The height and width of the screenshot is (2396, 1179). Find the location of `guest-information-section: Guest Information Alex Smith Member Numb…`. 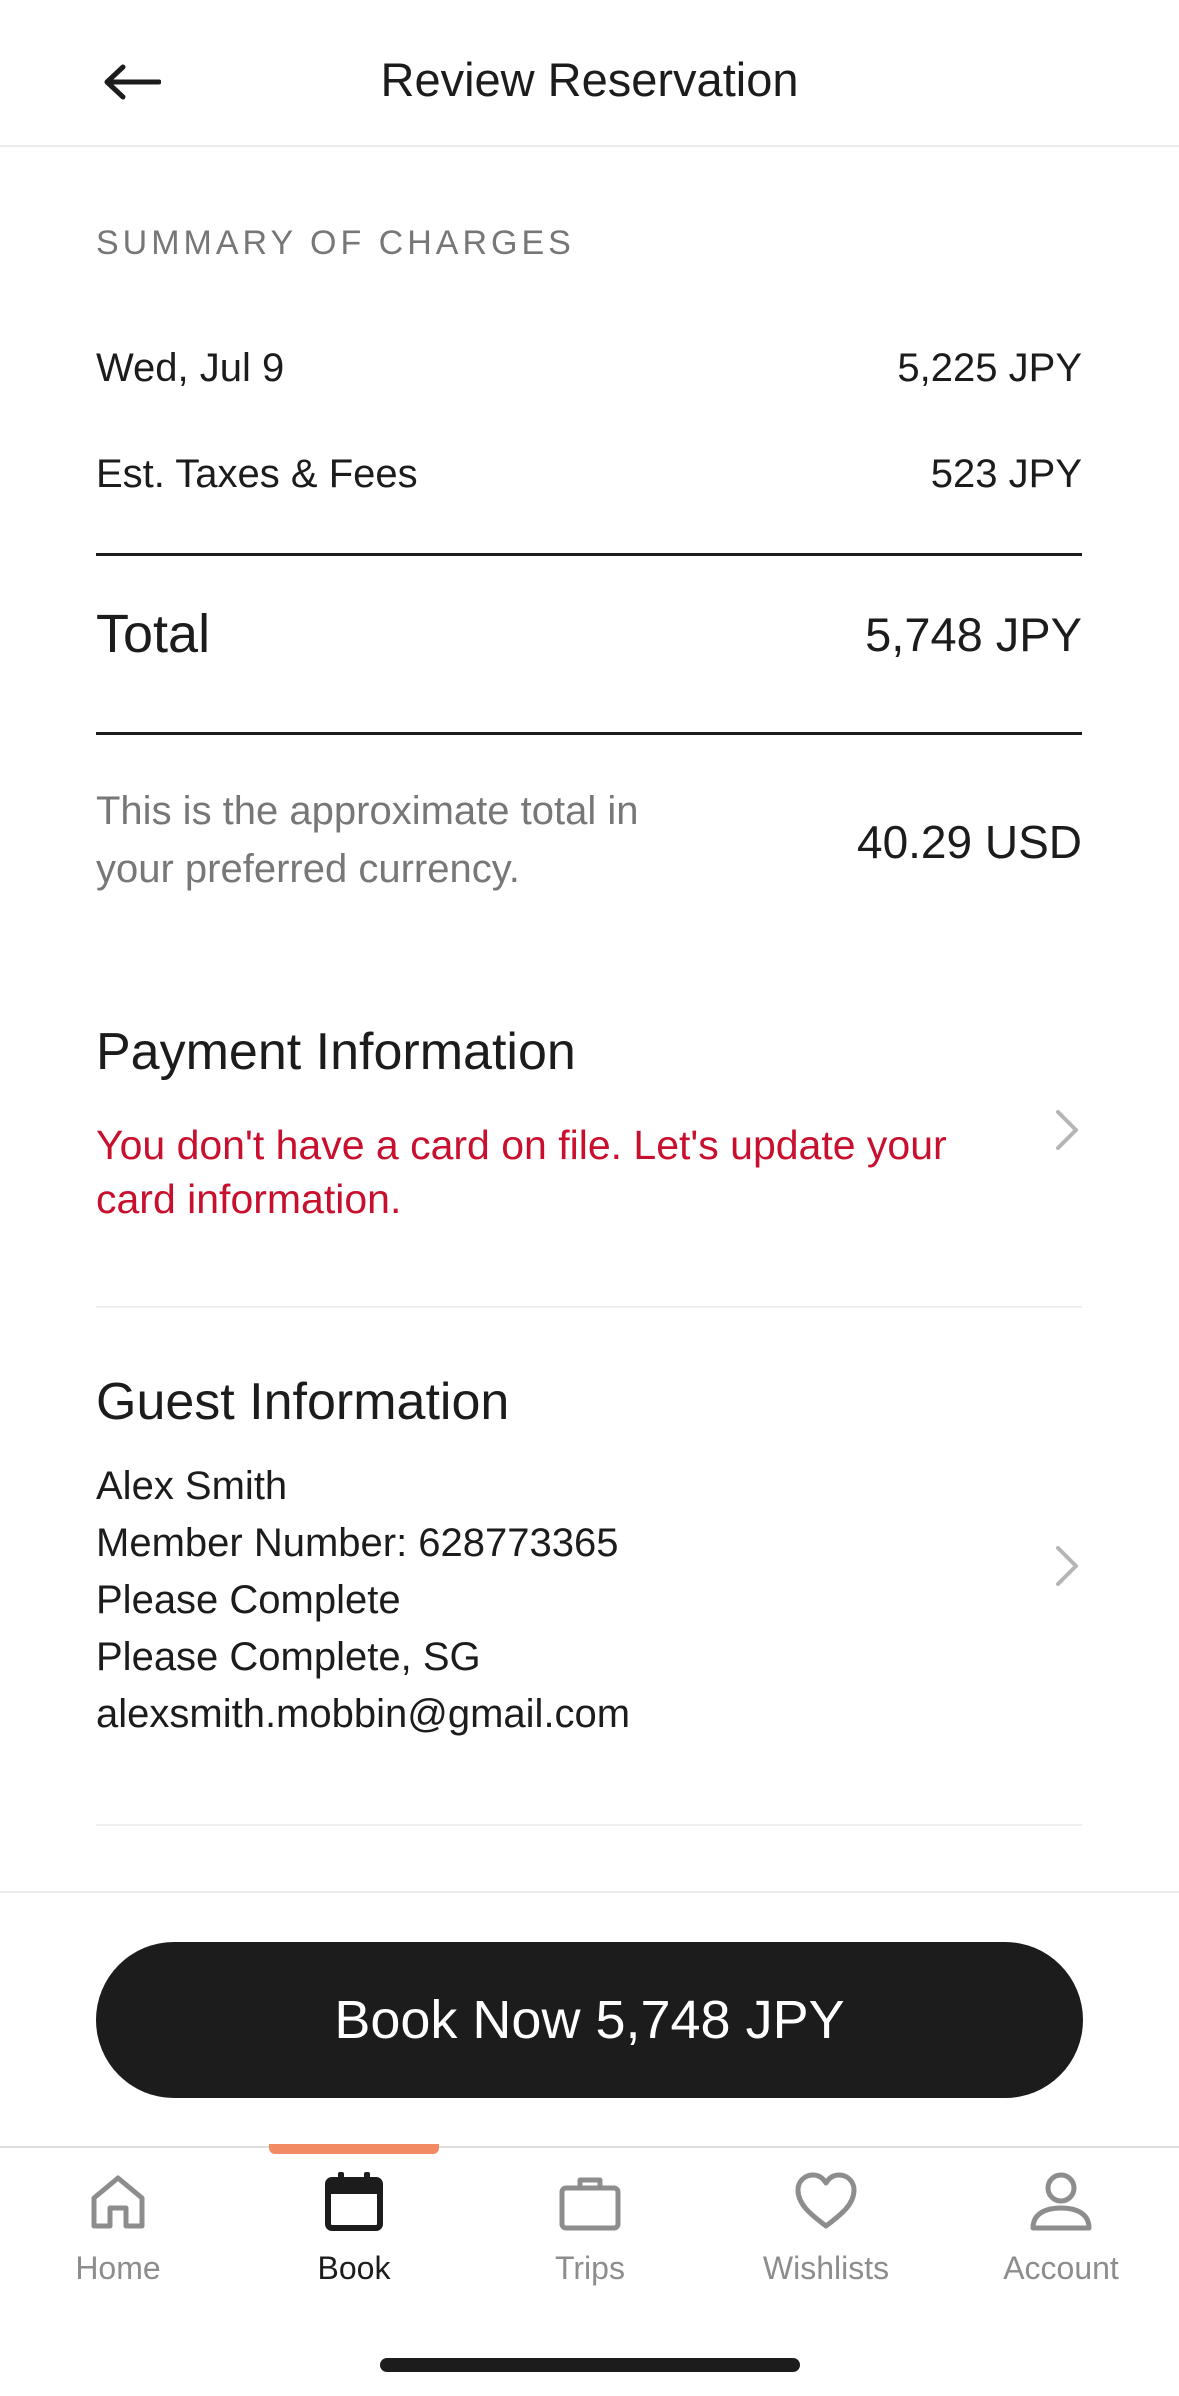

guest-information-section: Guest Information Alex Smith Member Numb… is located at coordinates (589, 1562).